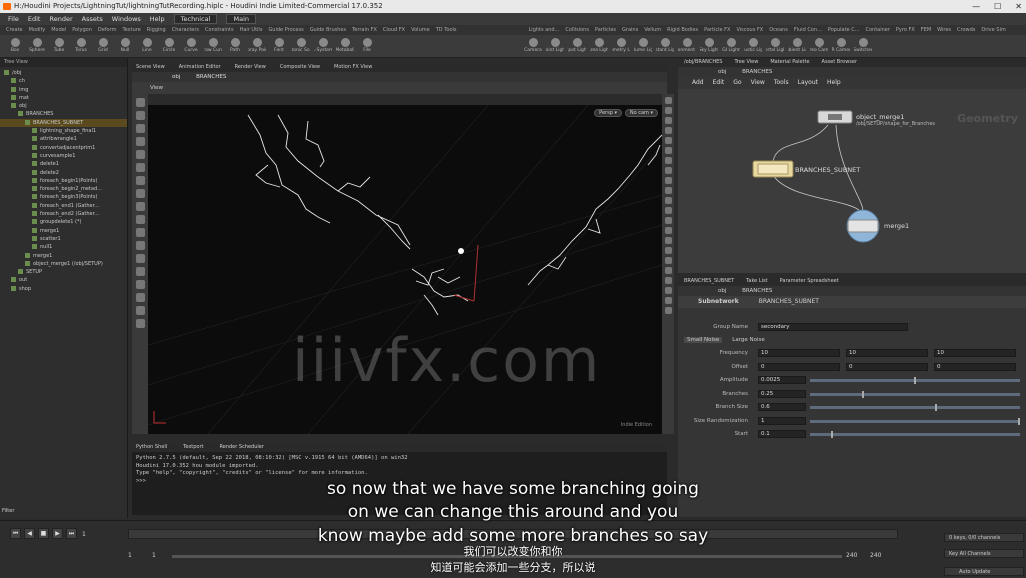 This screenshot has height=578, width=1026. What do you see at coordinates (63, 222) in the screenshot?
I see `tree-row: groupdelete1 (*)` at bounding box center [63, 222].